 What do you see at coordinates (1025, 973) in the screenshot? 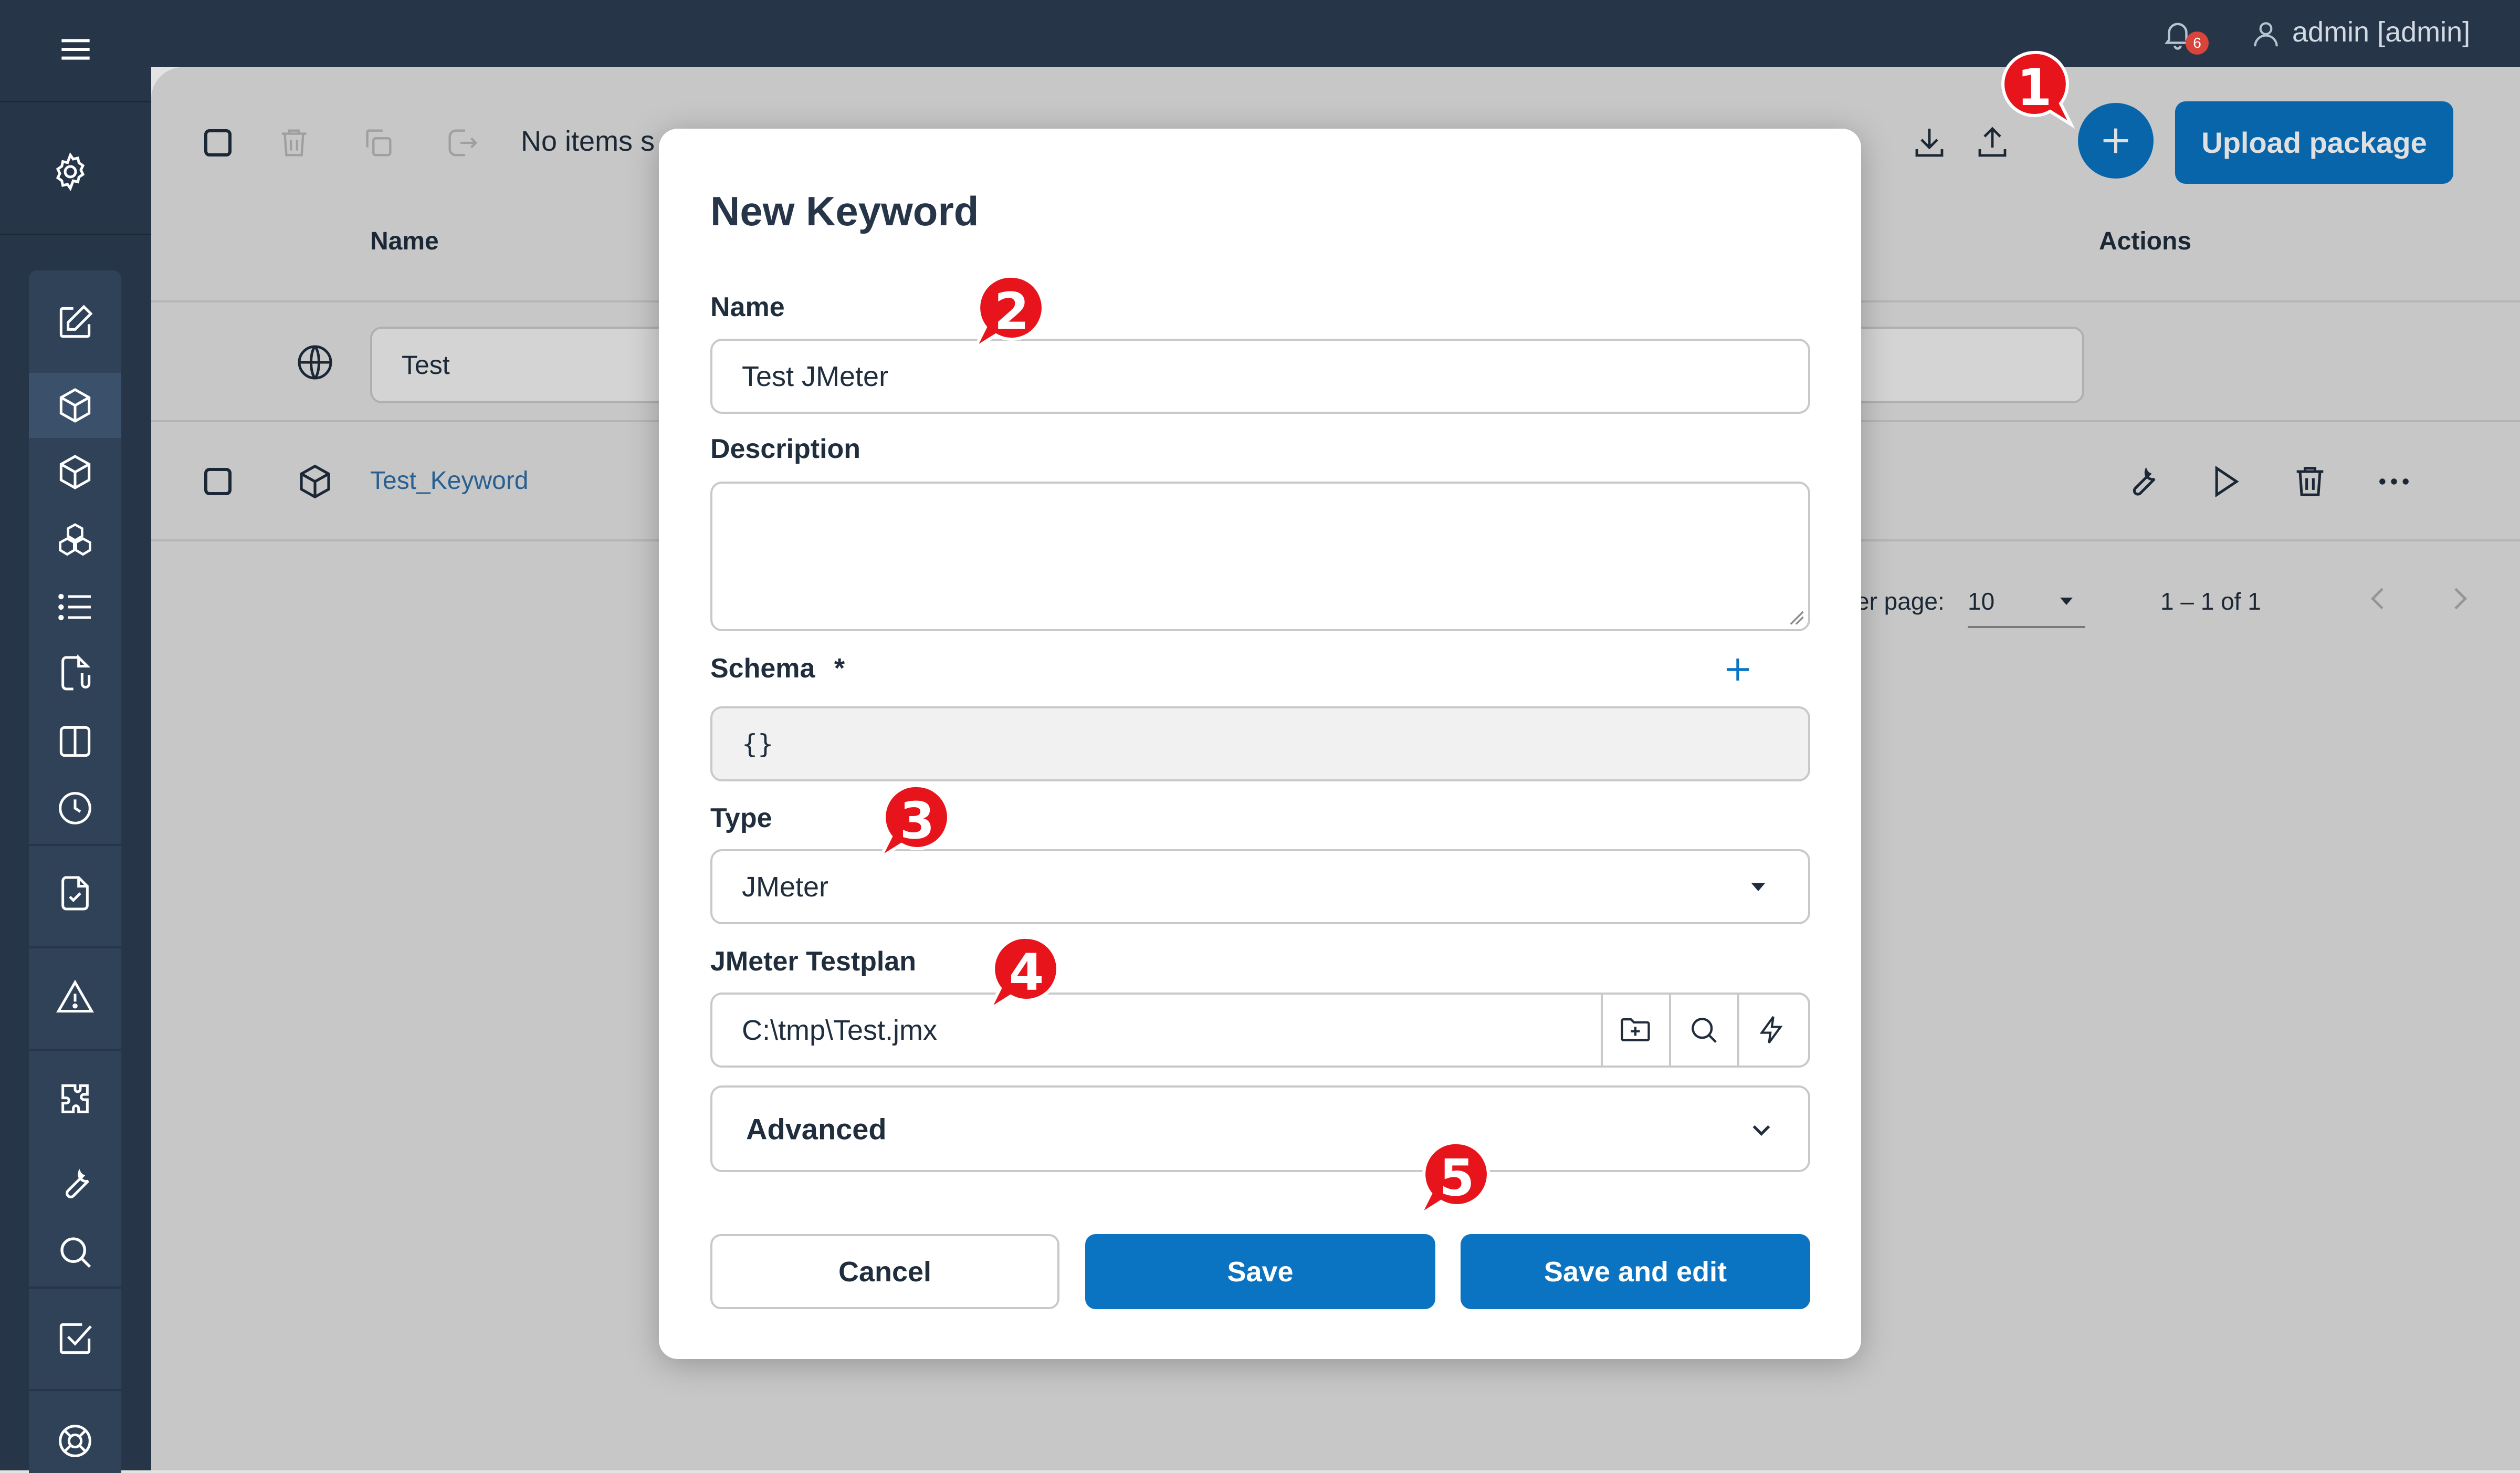
I see `step-marker-4: 4` at bounding box center [1025, 973].